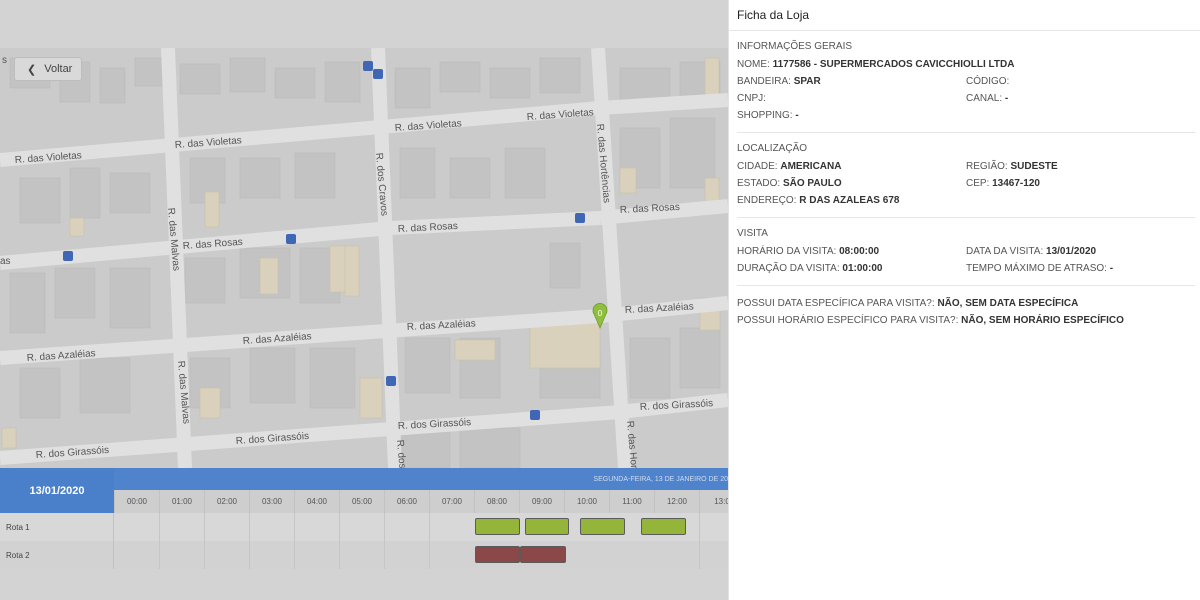 The height and width of the screenshot is (600, 1200). I want to click on horario-label: HORÁRIO DA VISITA:, so click(787, 251).